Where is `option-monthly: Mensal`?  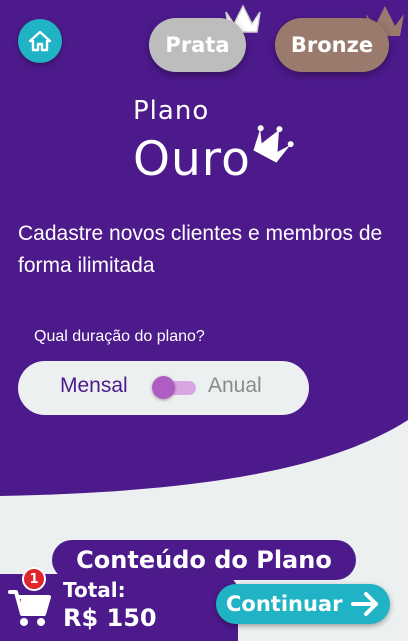
option-monthly: Mensal is located at coordinates (94, 386).